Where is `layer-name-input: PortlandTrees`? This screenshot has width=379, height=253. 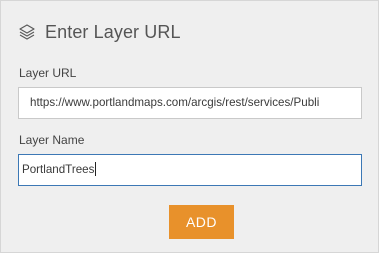 layer-name-input: PortlandTrees is located at coordinates (190, 170).